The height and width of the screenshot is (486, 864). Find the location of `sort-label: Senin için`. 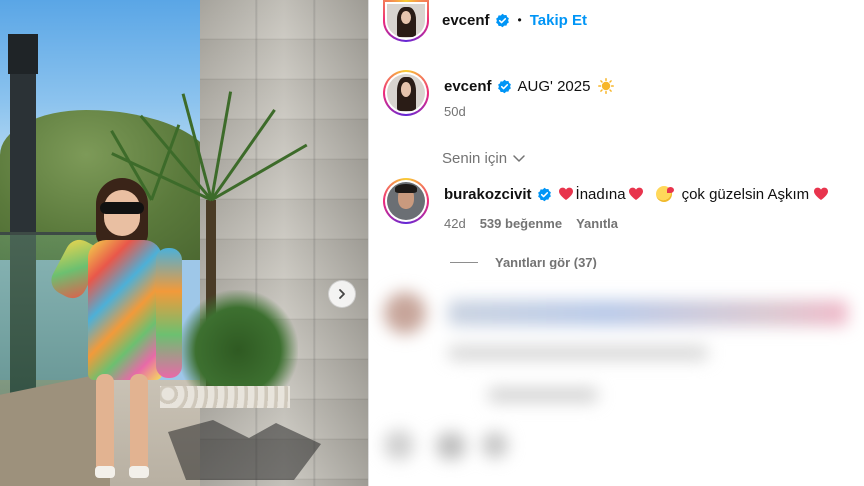

sort-label: Senin için is located at coordinates (475, 158).